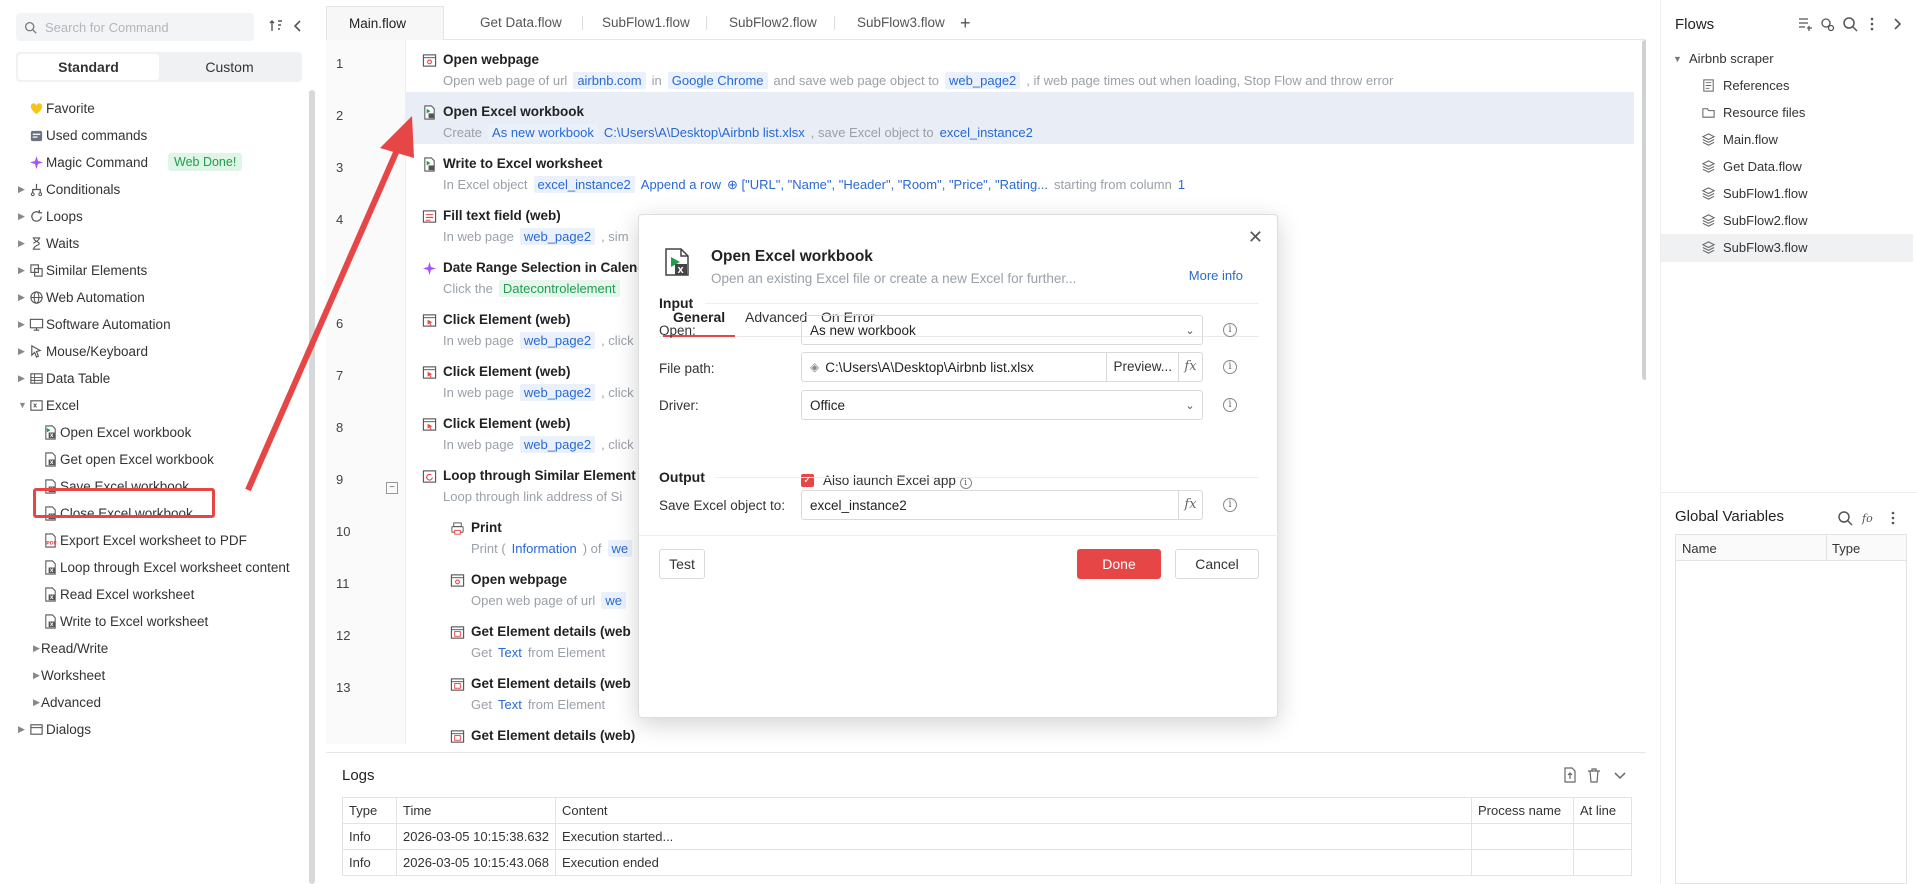  What do you see at coordinates (155, 216) in the screenshot?
I see `tree-item-loops: ▶ Loops` at bounding box center [155, 216].